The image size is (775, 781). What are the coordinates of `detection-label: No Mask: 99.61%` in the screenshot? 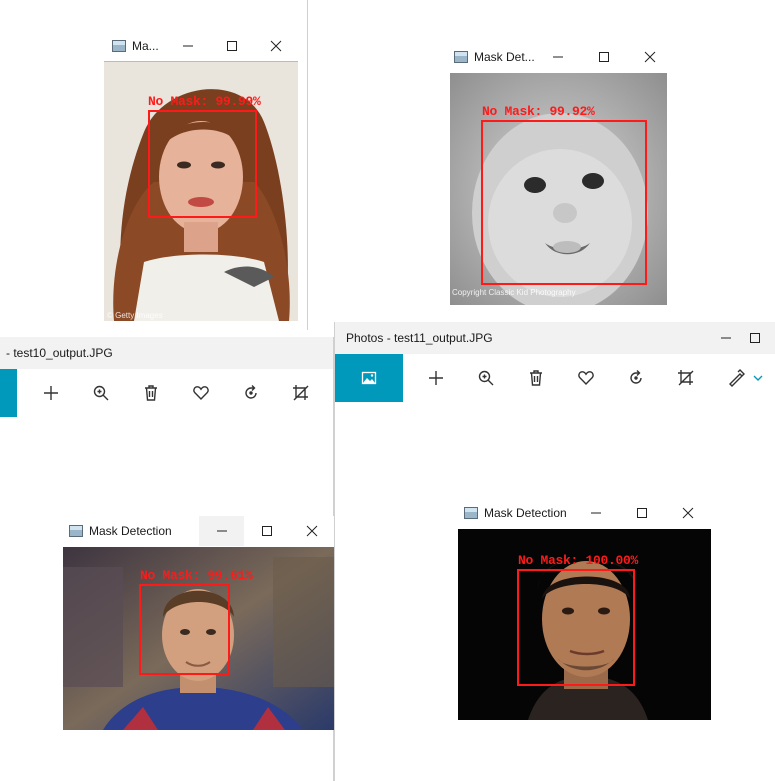 It's located at (196, 575).